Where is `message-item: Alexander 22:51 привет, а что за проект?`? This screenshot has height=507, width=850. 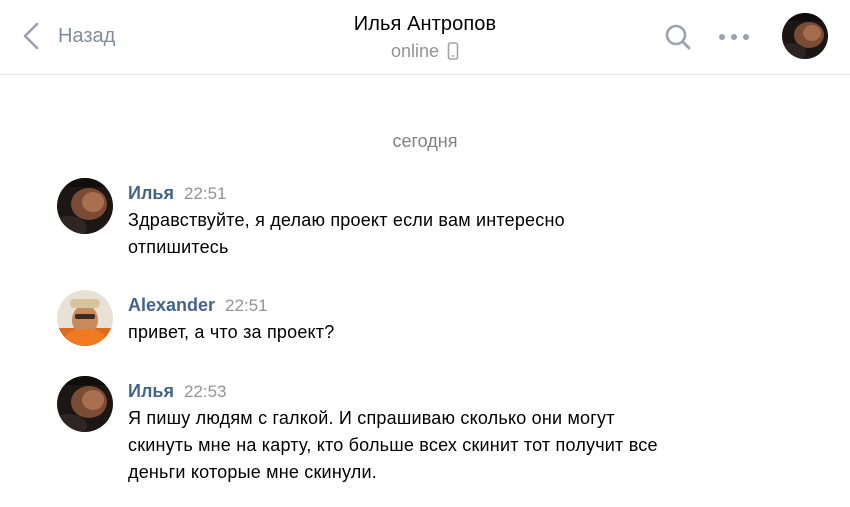
message-item: Alexander 22:51 привет, а что за проект? is located at coordinates (437, 320).